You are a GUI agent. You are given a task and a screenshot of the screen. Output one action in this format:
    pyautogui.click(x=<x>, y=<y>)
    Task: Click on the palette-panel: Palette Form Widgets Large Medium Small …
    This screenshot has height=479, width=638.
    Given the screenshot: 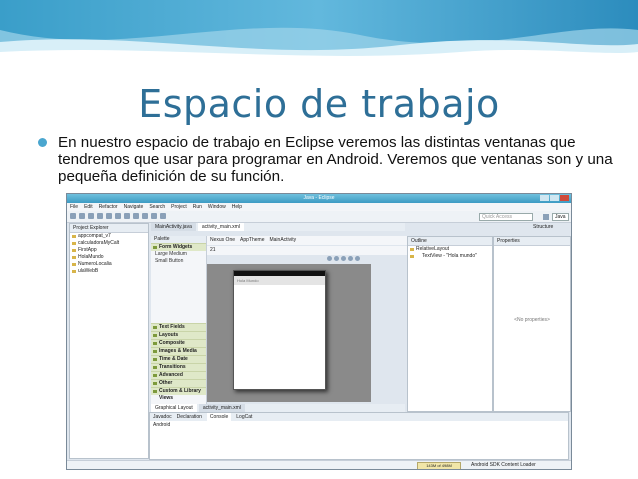 What is the action you would take?
    pyautogui.click(x=179, y=320)
    